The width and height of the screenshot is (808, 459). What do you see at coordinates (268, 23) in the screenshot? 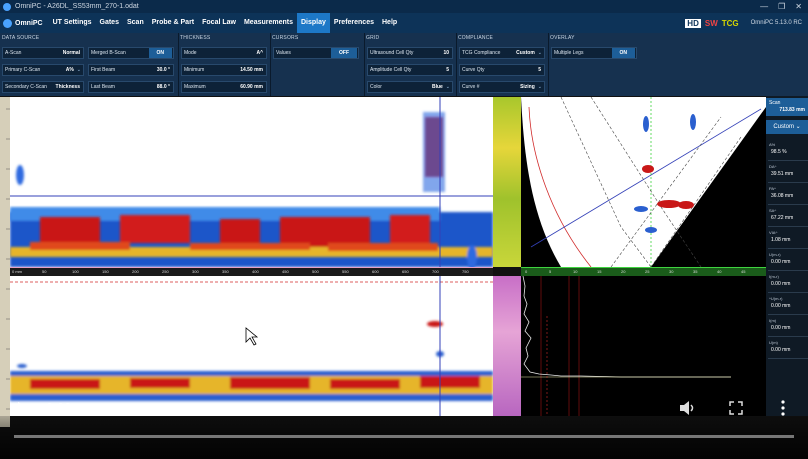
I see `menu-measurements: Measurements` at bounding box center [268, 23].